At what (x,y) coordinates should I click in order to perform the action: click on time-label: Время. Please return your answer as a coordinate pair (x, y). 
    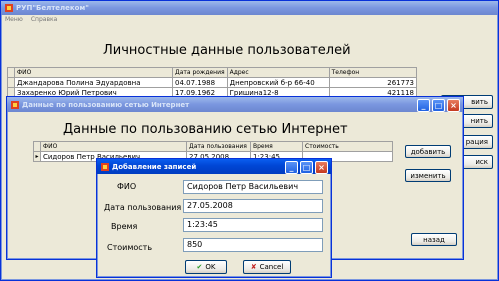
    Looking at the image, I should click on (124, 226).